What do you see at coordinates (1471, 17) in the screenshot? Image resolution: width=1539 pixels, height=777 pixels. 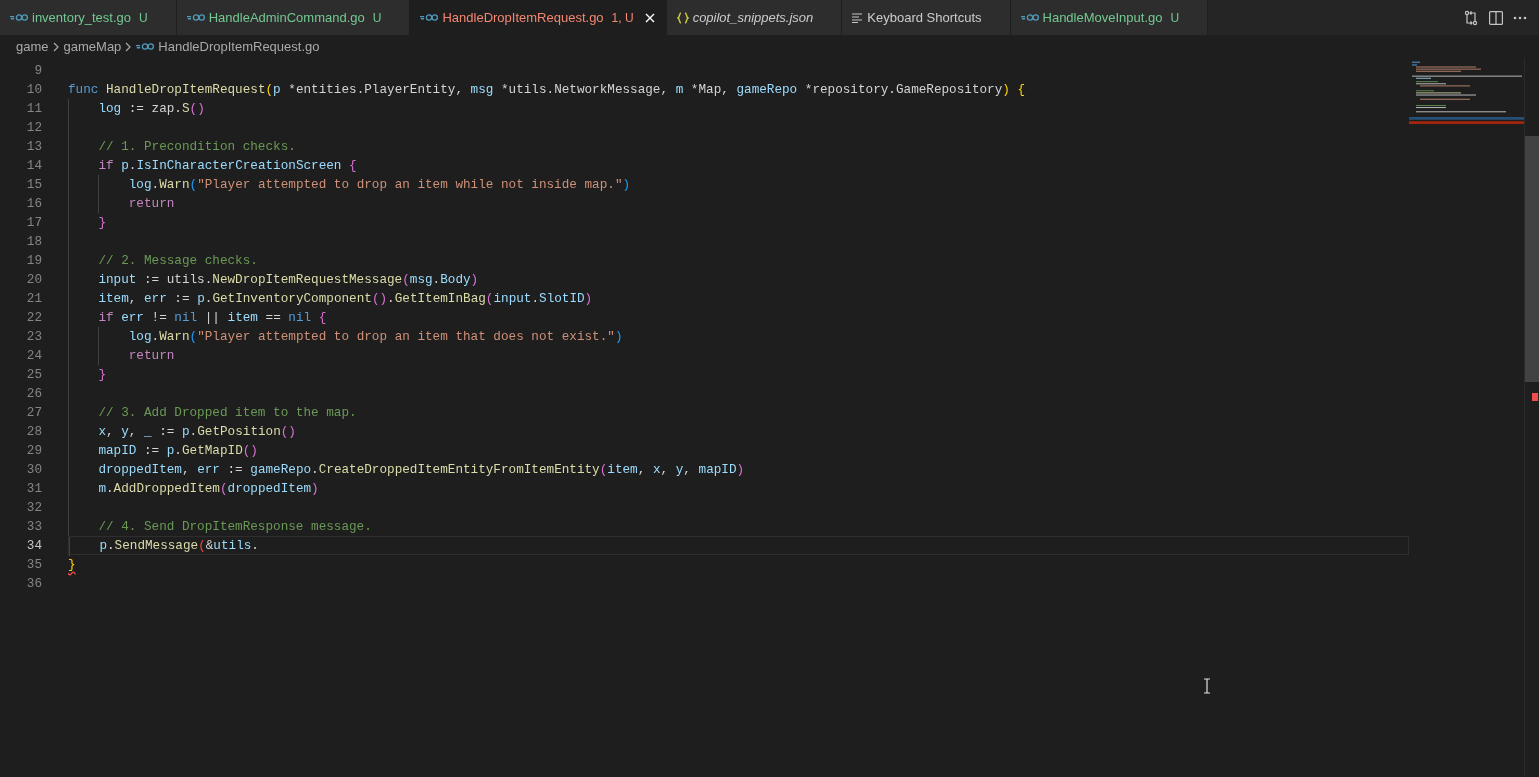 I see `compare-changes-icon` at bounding box center [1471, 17].